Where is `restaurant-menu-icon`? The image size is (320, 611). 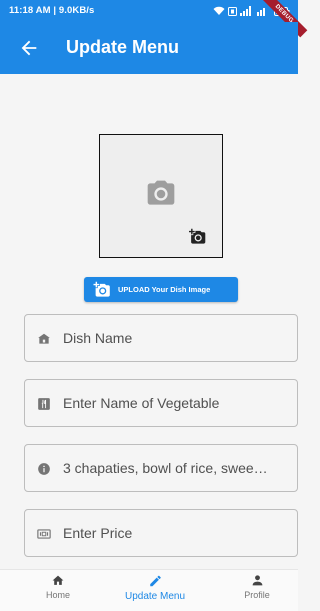
restaurant-menu-icon is located at coordinates (44, 404).